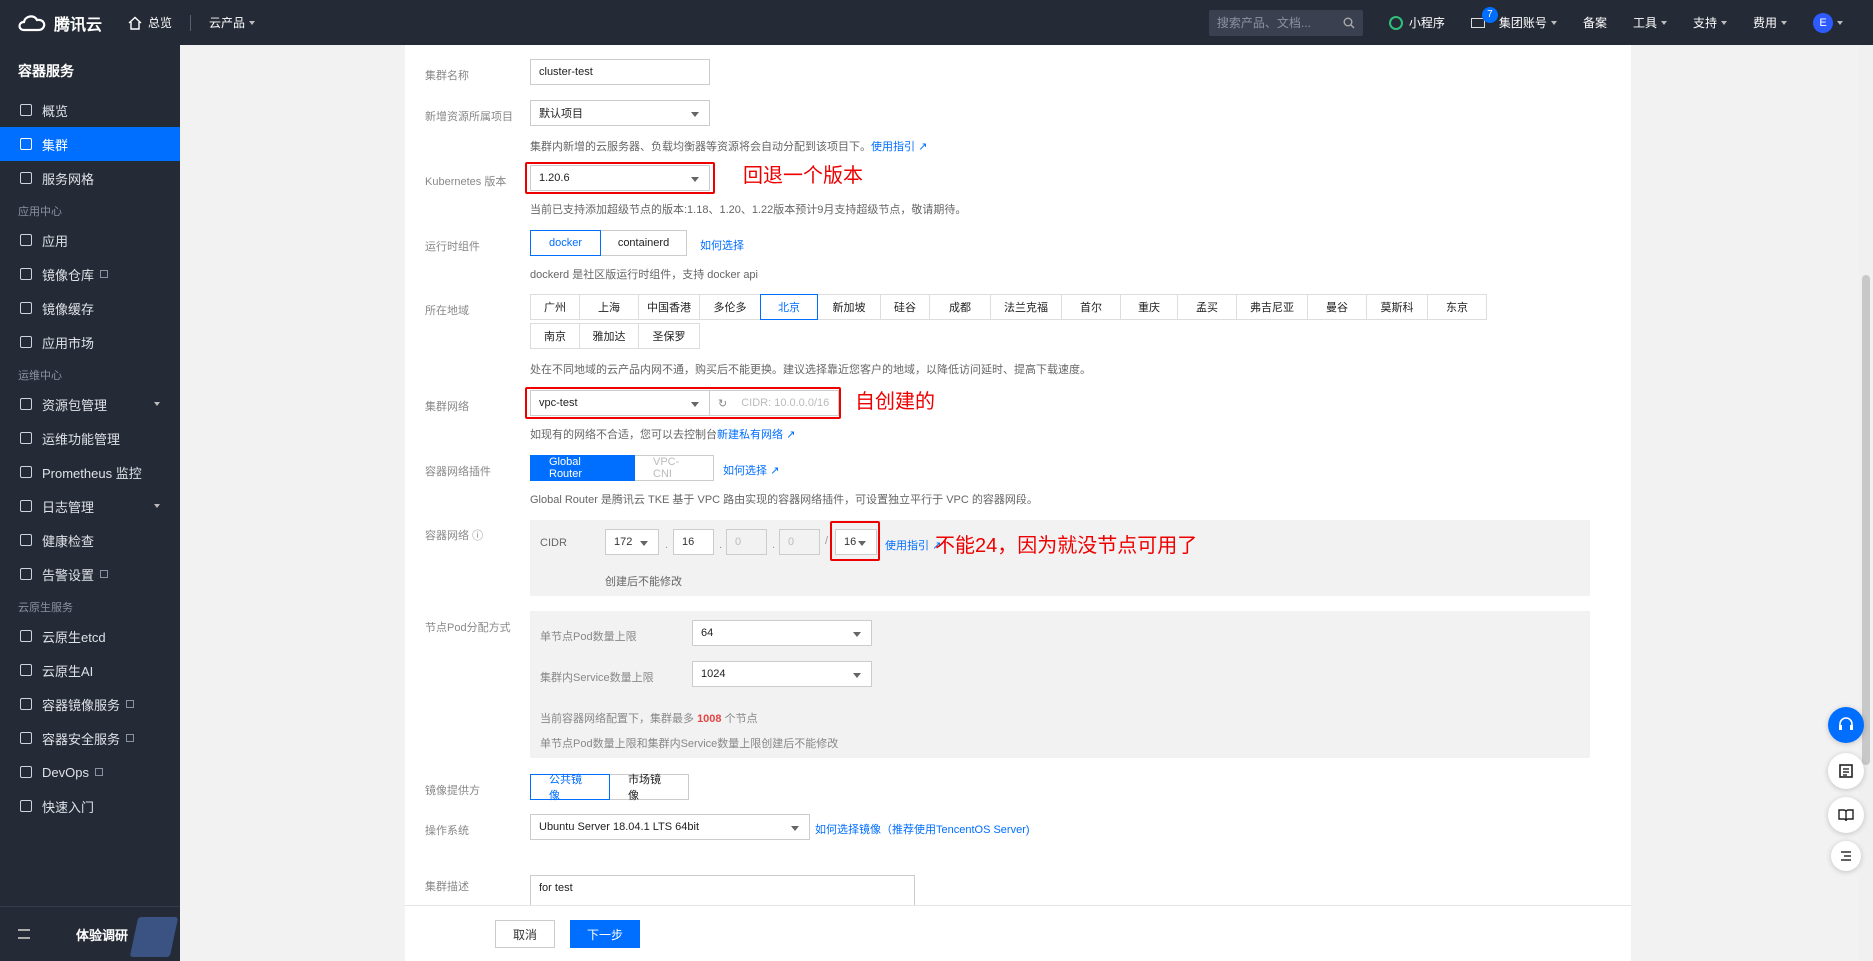 Image resolution: width=1873 pixels, height=961 pixels. Describe the element at coordinates (1866, 520) in the screenshot. I see `scrollbar-thumb` at that location.